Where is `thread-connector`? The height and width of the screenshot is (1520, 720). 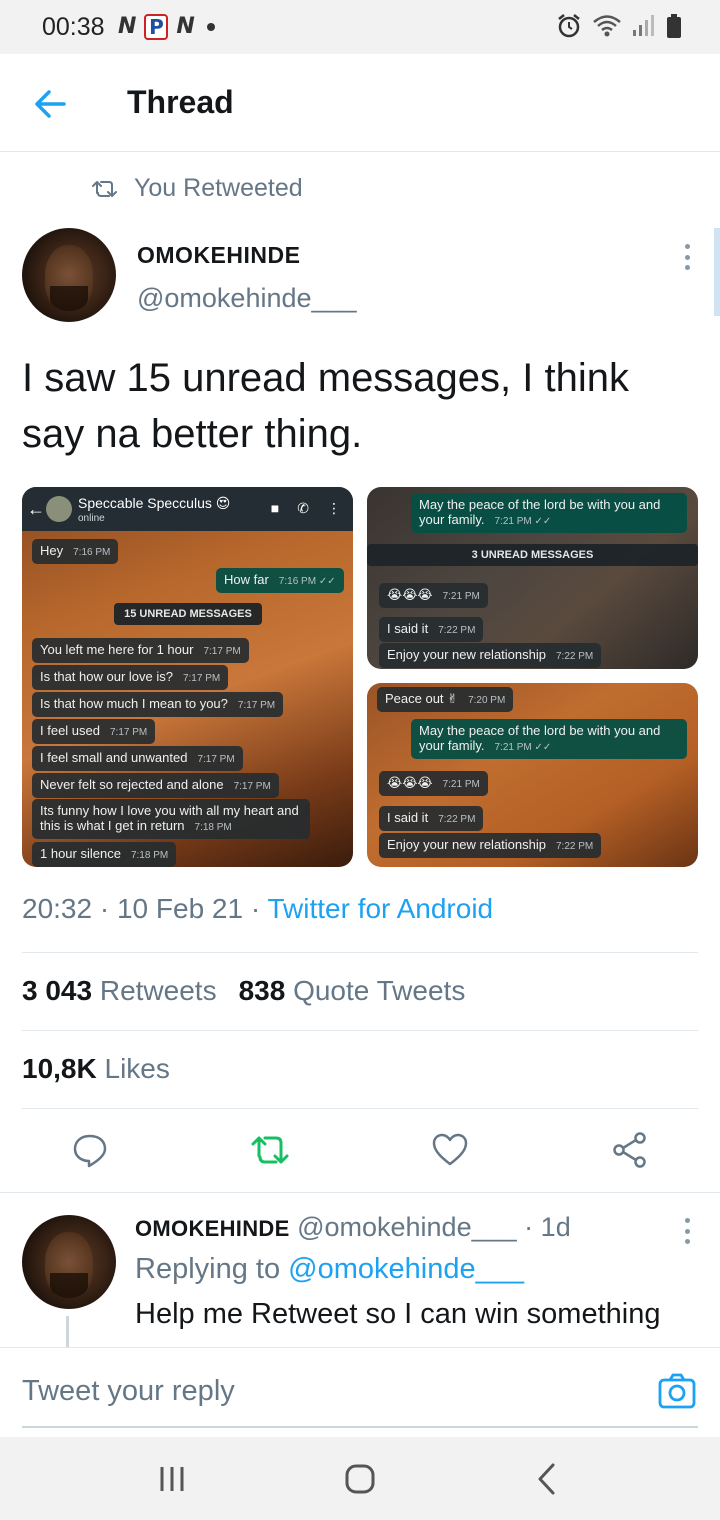 thread-connector is located at coordinates (67, 1333).